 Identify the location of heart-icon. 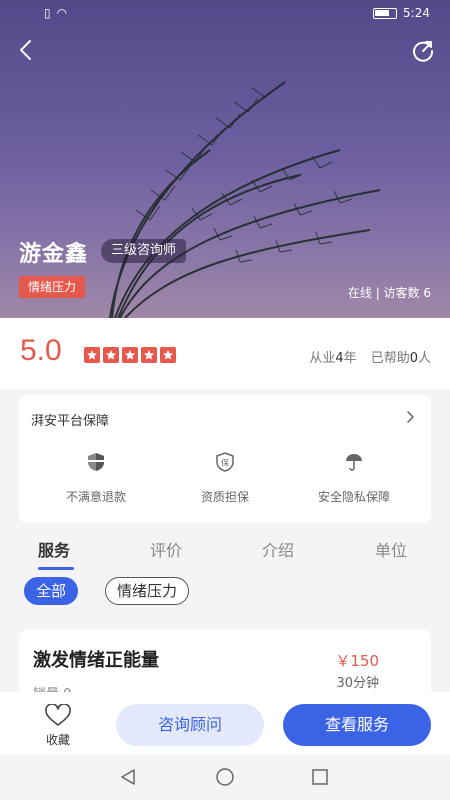
(58, 715).